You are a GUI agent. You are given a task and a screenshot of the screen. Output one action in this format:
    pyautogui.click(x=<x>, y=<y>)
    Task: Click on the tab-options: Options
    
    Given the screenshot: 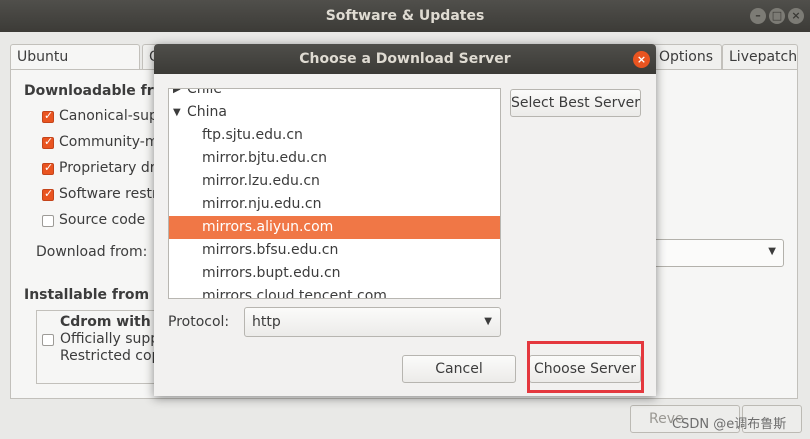 What is the action you would take?
    pyautogui.click(x=687, y=57)
    